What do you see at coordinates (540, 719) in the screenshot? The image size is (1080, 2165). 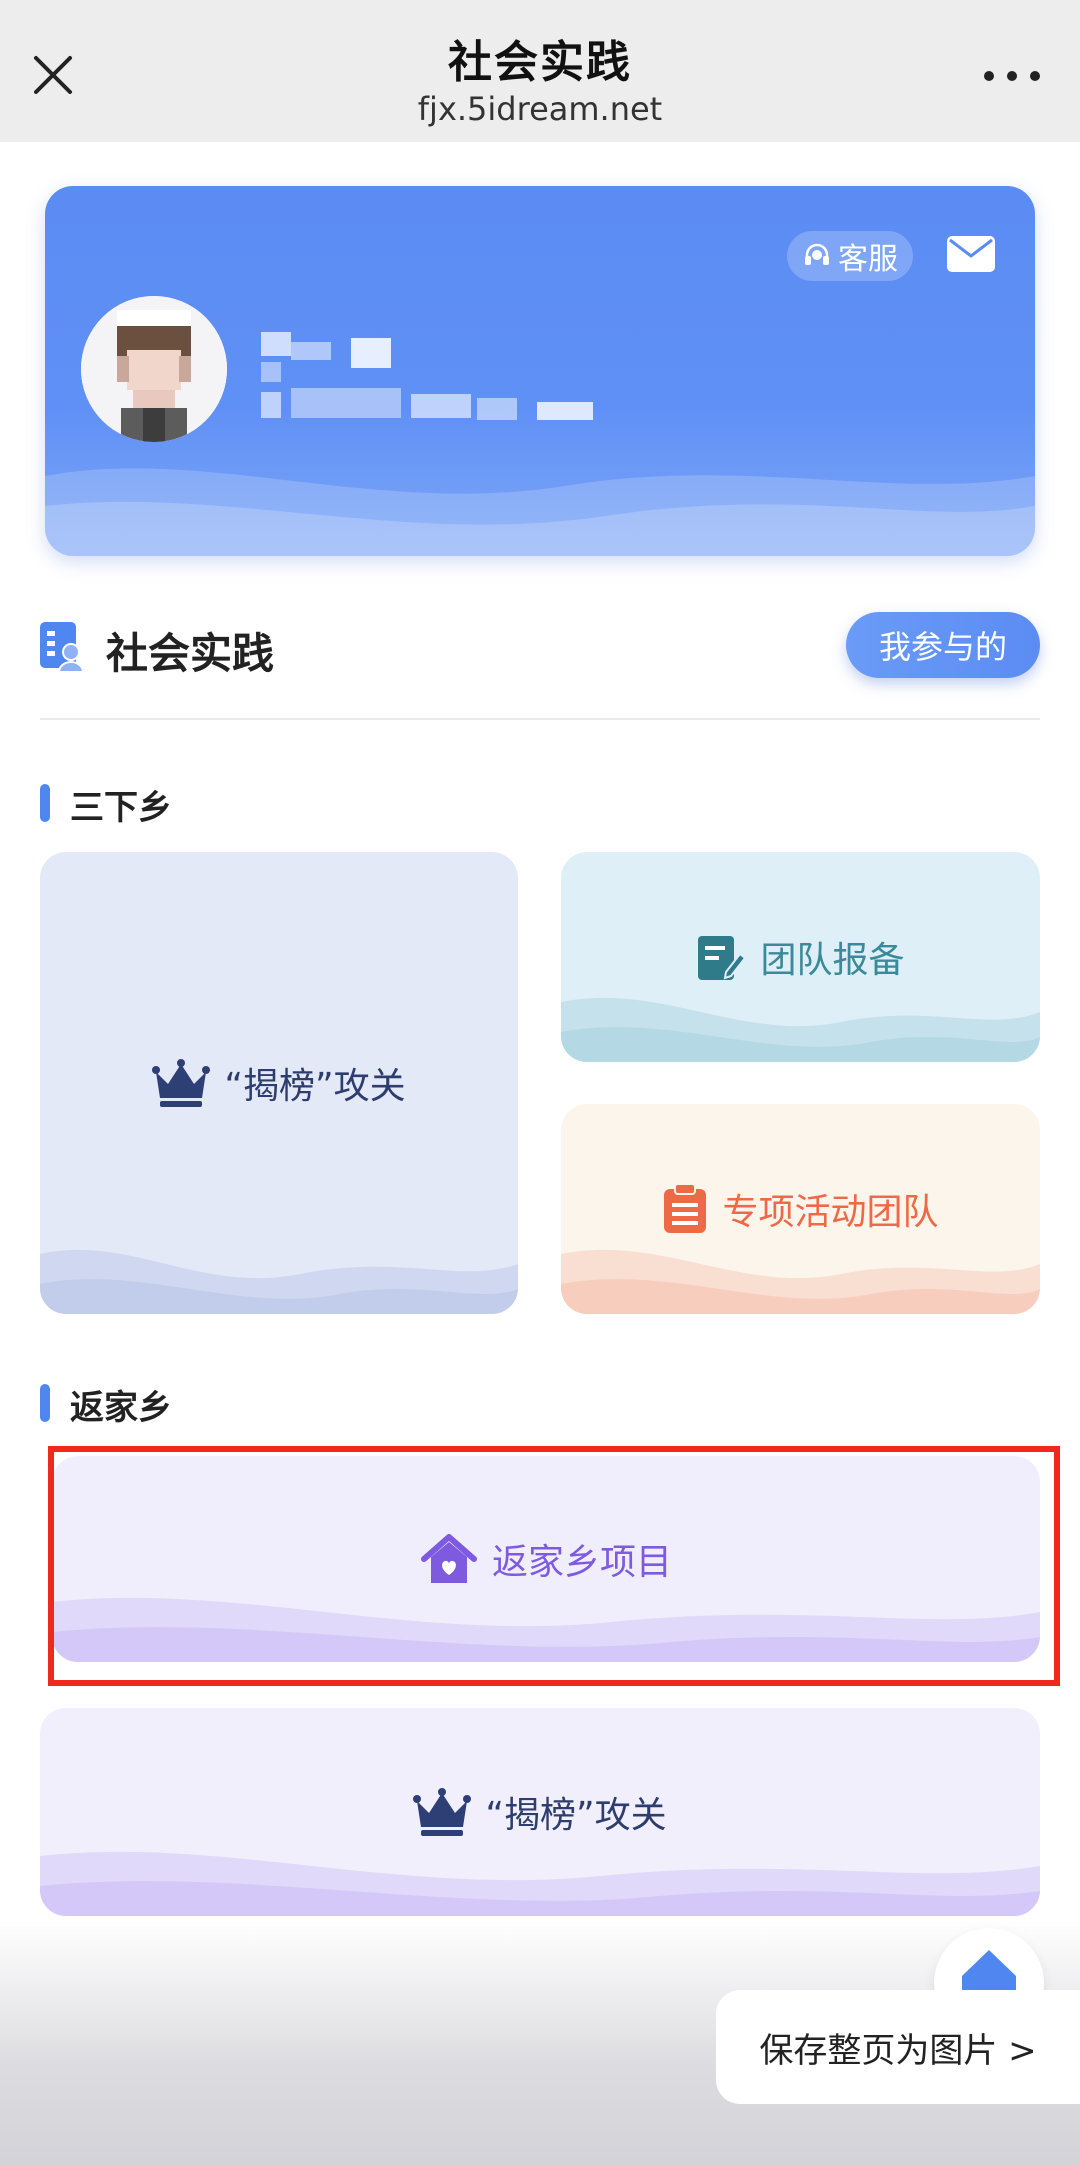 I see `divider` at bounding box center [540, 719].